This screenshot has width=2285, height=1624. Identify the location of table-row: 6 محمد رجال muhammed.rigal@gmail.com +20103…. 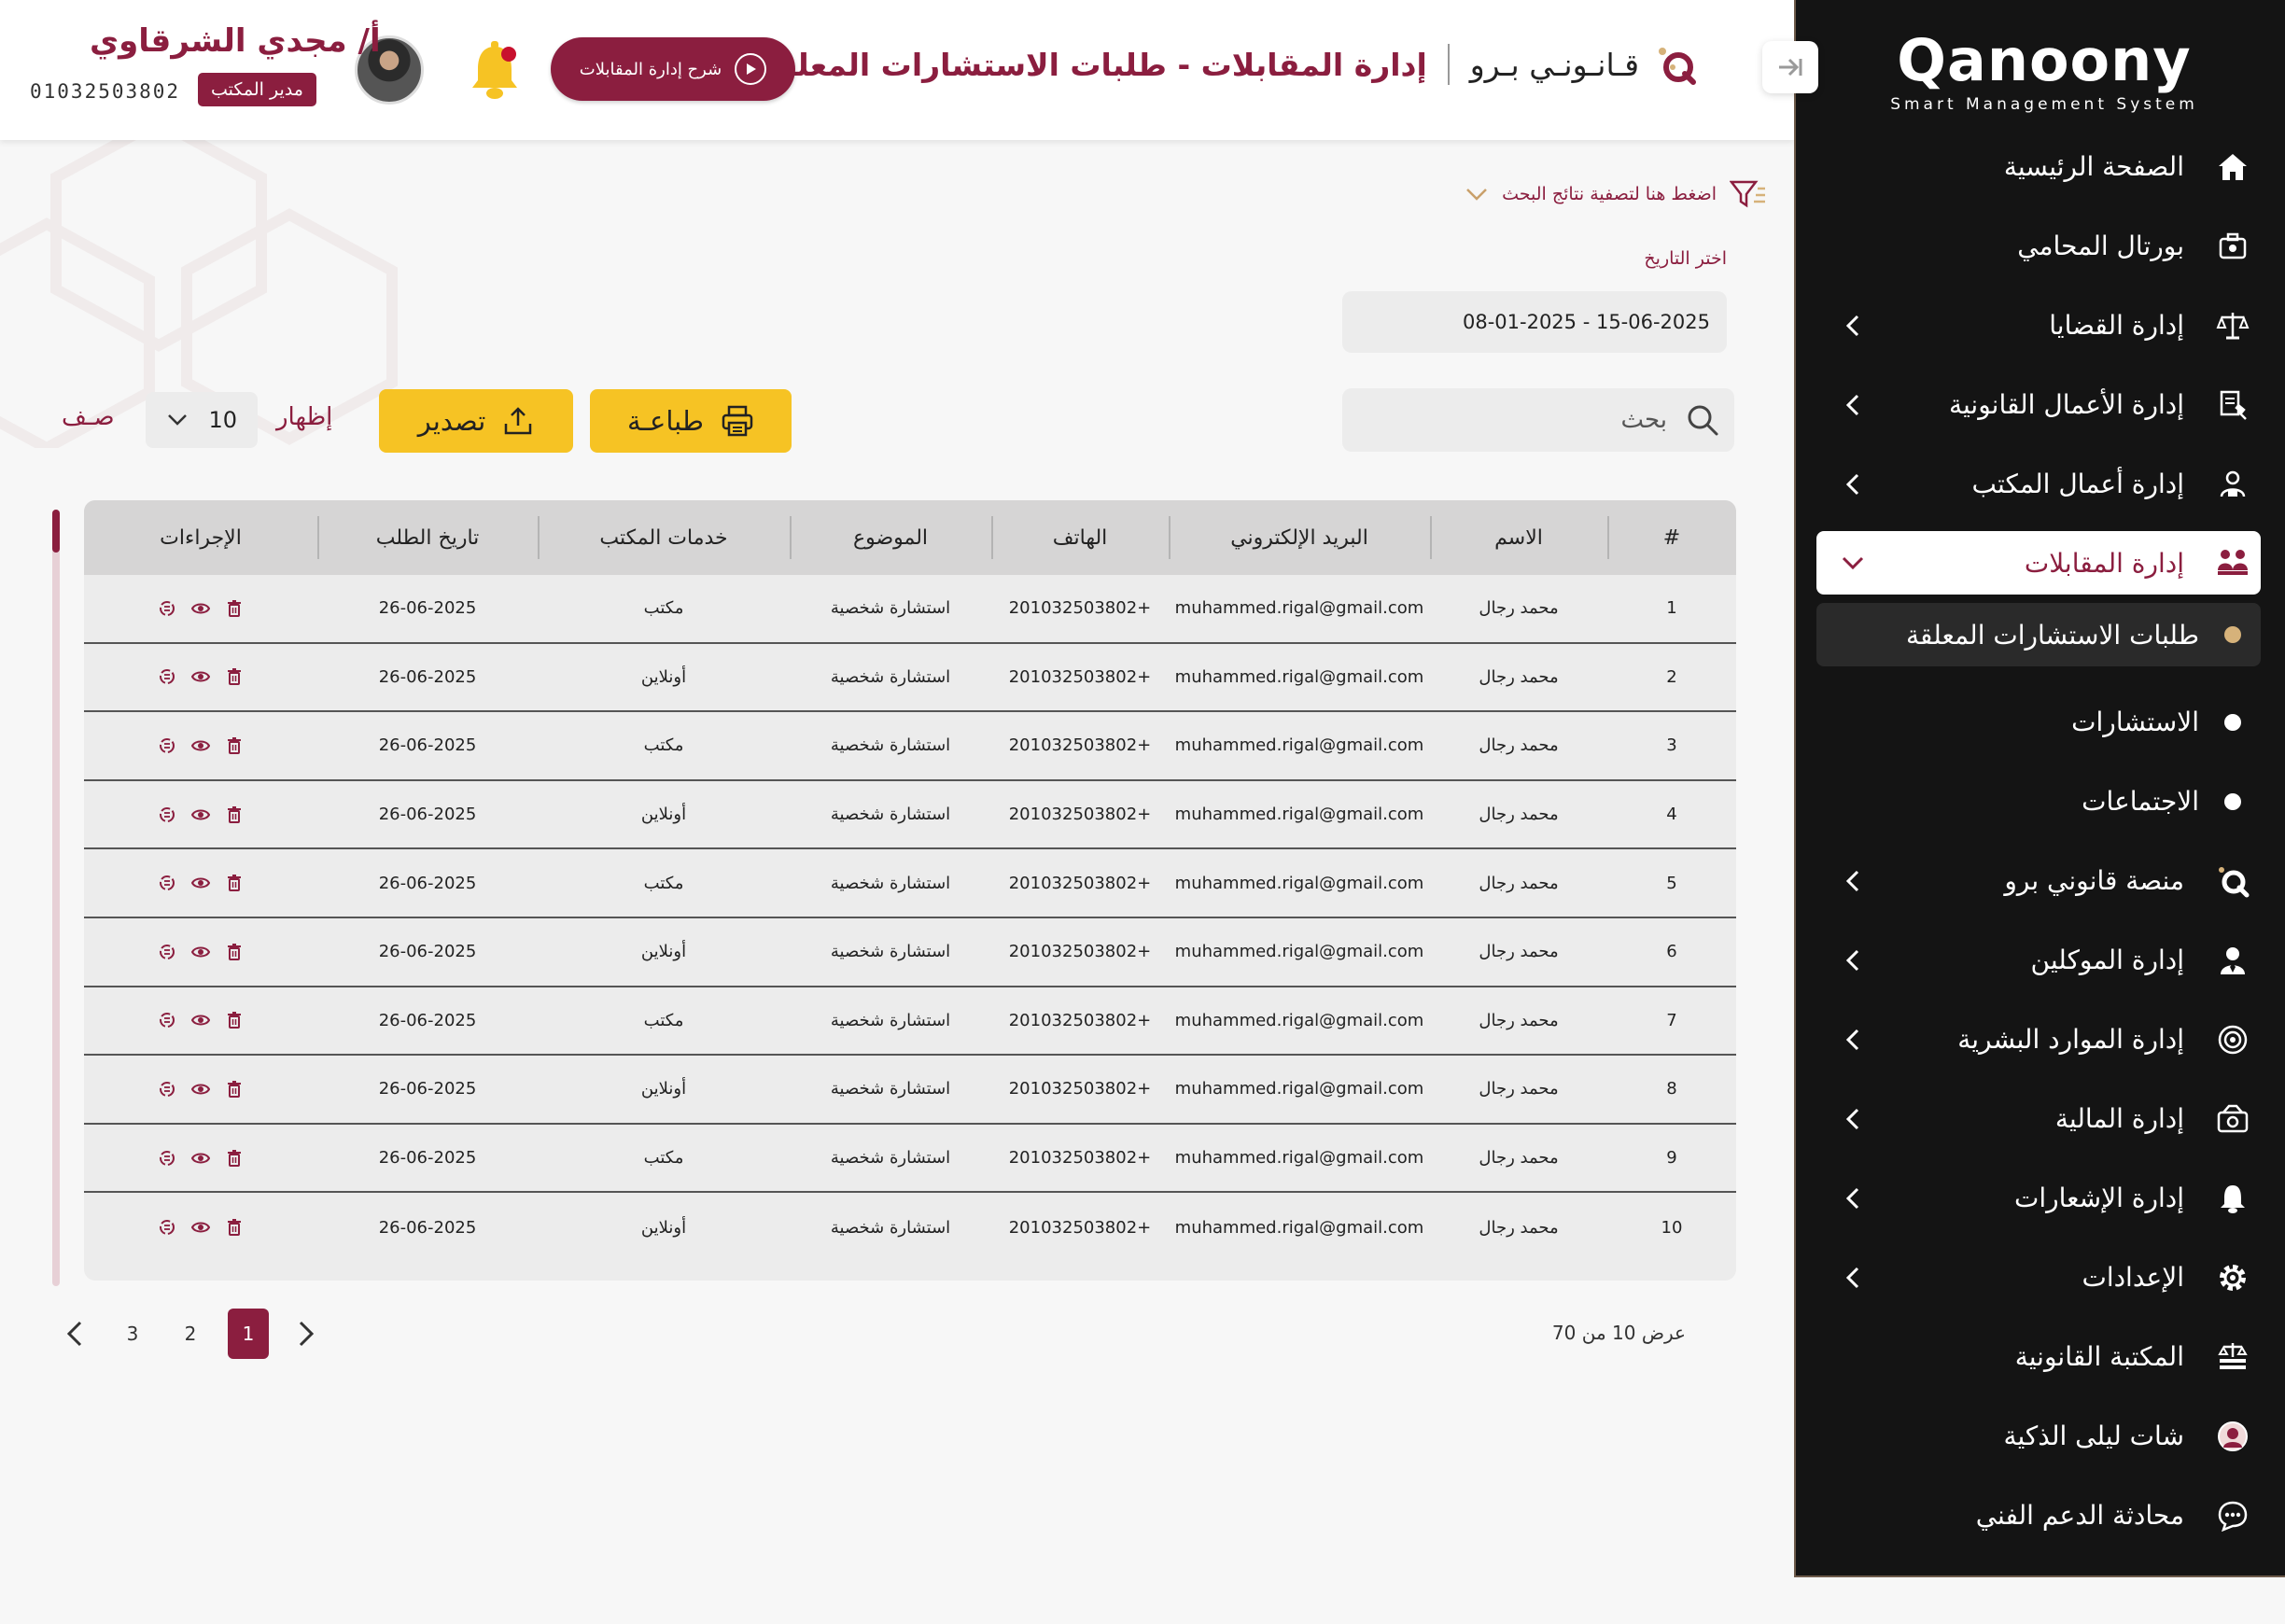
(910, 952).